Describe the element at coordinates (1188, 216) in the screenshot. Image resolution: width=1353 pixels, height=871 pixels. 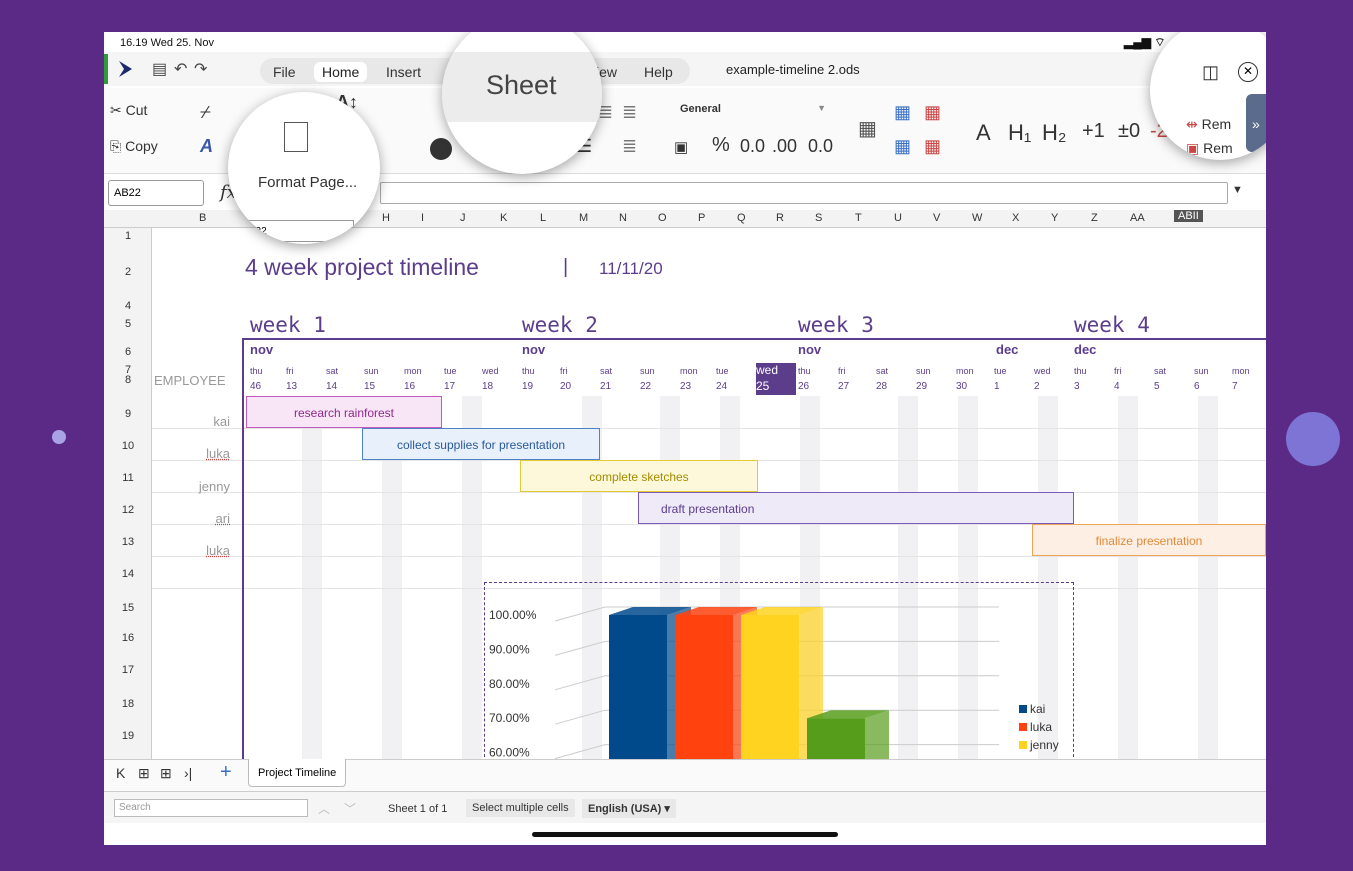
I see `column-header: ABII` at that location.